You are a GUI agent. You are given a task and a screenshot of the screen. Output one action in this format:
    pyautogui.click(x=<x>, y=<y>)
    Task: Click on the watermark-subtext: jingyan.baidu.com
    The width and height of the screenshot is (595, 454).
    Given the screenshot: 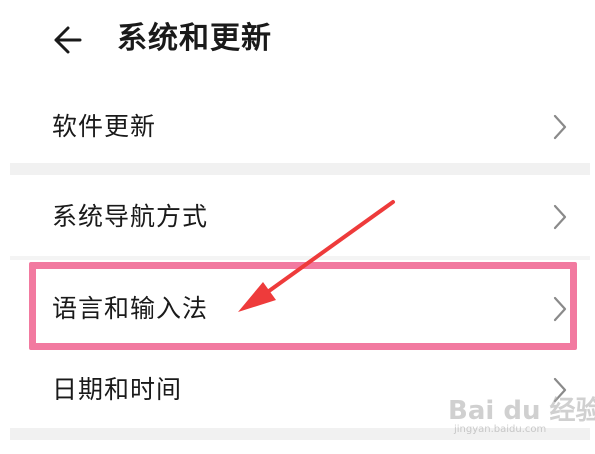 What is the action you would take?
    pyautogui.click(x=500, y=429)
    